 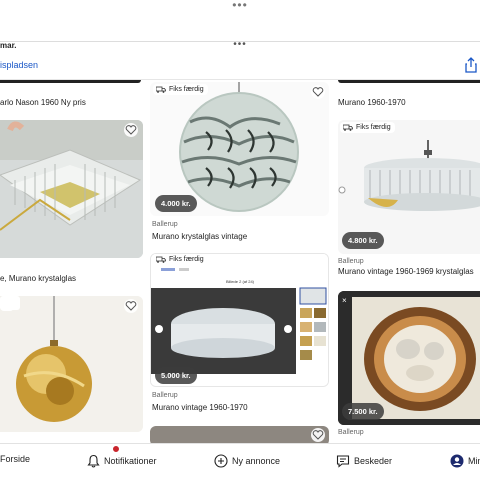 What do you see at coordinates (343, 461) in the screenshot?
I see `chat-icon` at bounding box center [343, 461].